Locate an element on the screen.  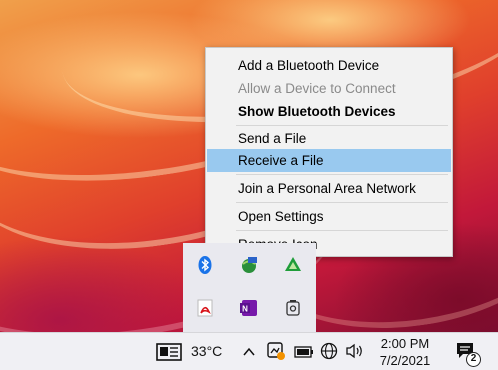
battery-icon is located at coordinates (304, 354).